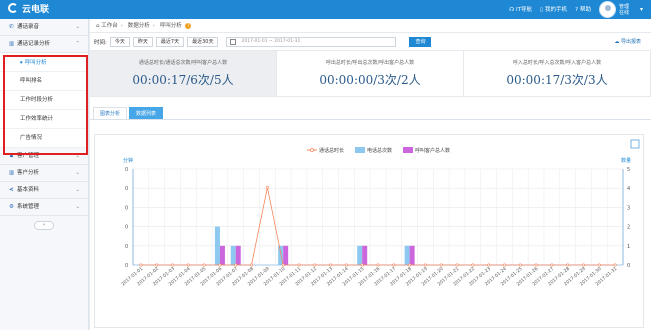 The width and height of the screenshot is (651, 330). I want to click on user-menu: 管理 在线 ▾, so click(620, 9).